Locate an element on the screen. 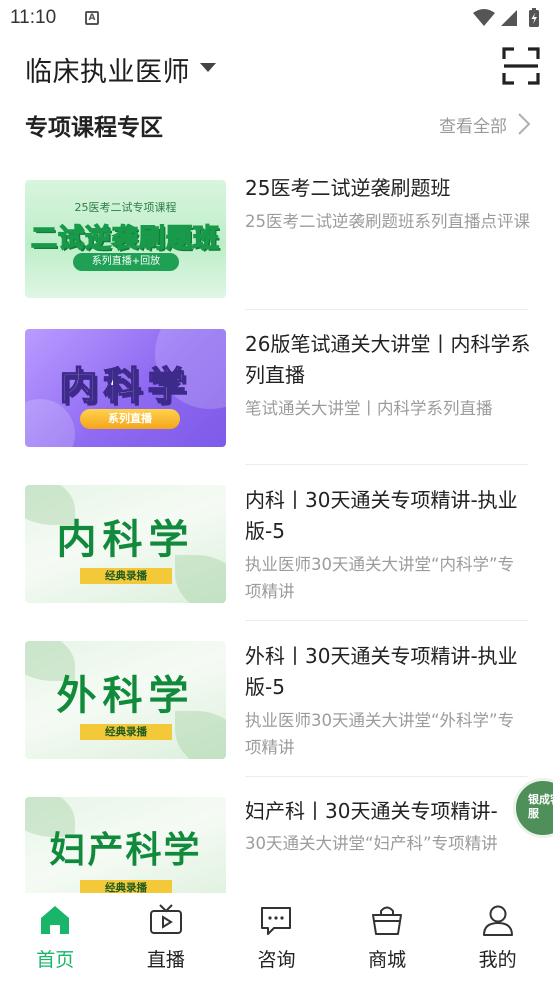 The image size is (553, 984). tab-consult-label: 咨询 is located at coordinates (276, 960).